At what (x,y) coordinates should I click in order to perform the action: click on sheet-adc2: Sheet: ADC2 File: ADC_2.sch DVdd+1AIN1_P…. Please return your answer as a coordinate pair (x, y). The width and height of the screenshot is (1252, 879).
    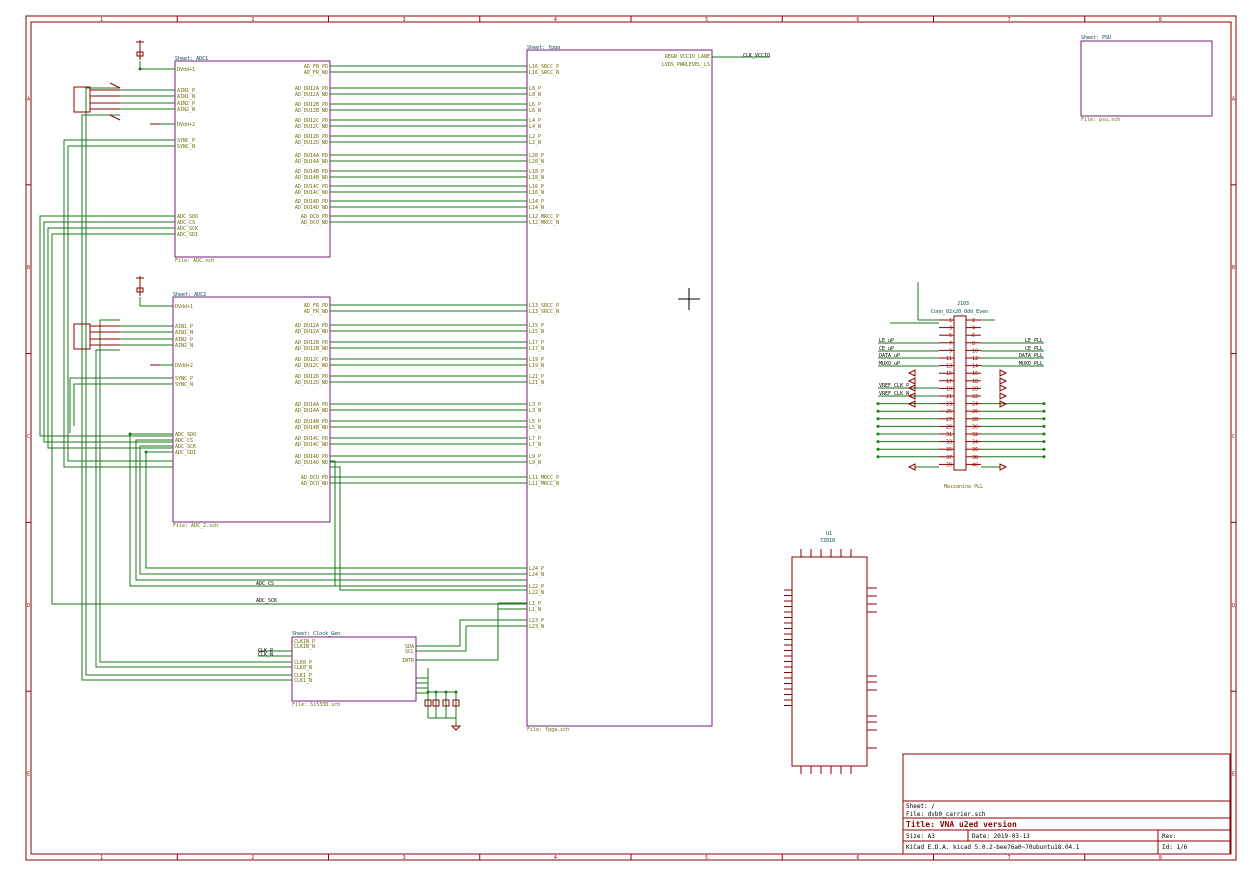
    Looking at the image, I should click on (251, 410).